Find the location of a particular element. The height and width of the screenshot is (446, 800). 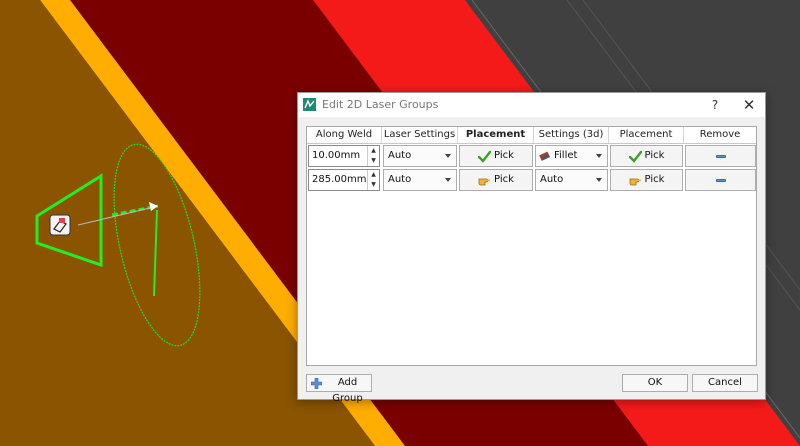

along-weld-spinbox: 10.00mm ▲ ▼ is located at coordinates (344, 156).